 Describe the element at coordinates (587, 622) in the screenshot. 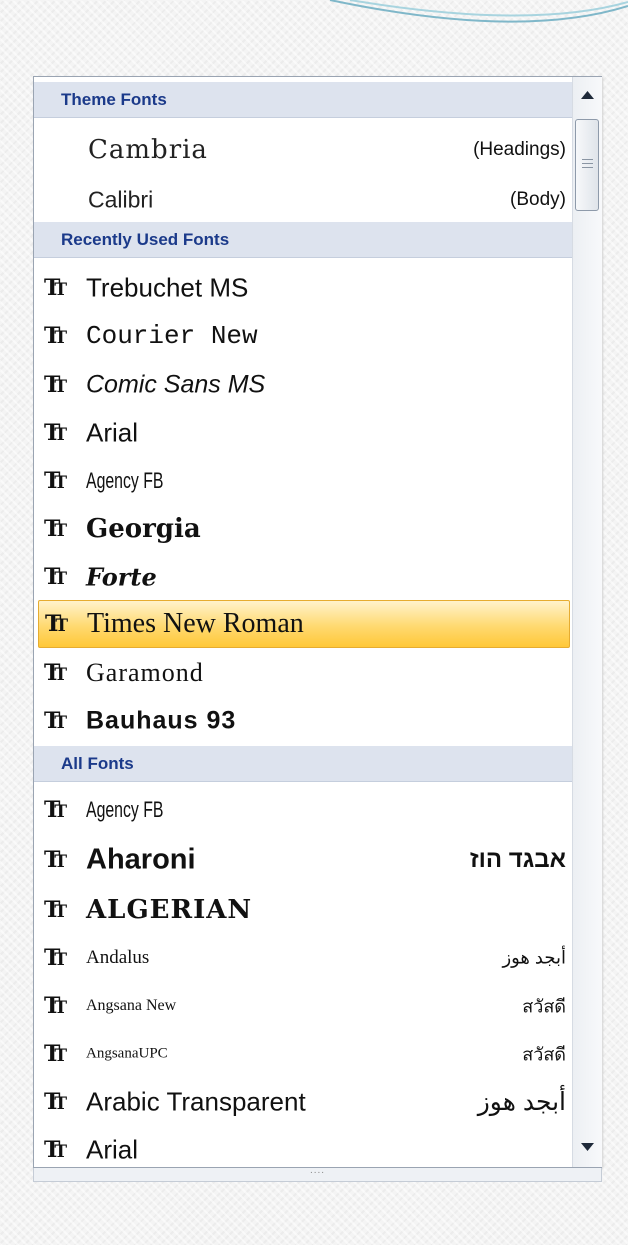

I see `vertical-scrollbar` at that location.